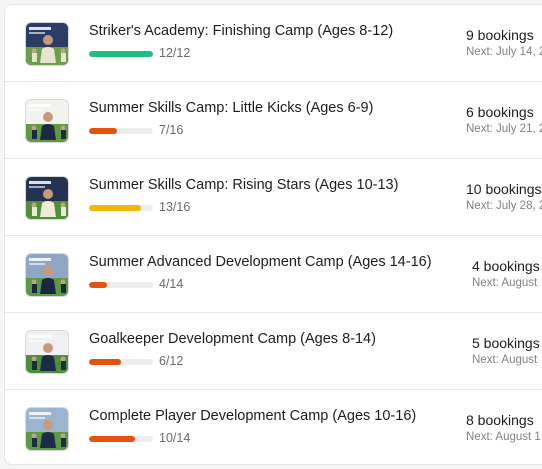  I want to click on next-session-date: Next: July 21, 2, so click(504, 129).